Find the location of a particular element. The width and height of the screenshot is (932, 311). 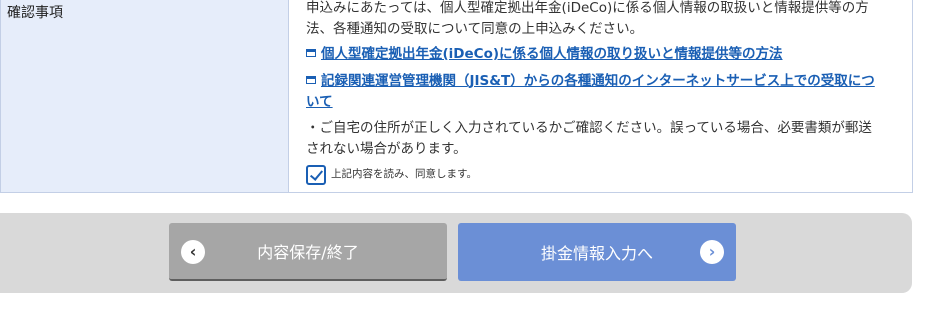

next-contribution-label: 掛金情報入力へ is located at coordinates (596, 253).